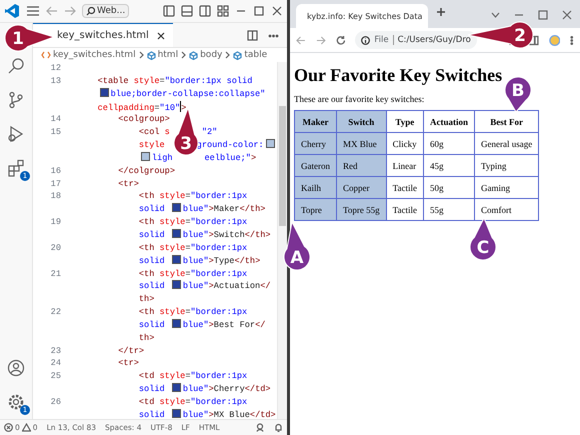 The width and height of the screenshot is (580, 435). Describe the element at coordinates (361, 143) in the screenshot. I see `table-cell: MX Blue` at that location.